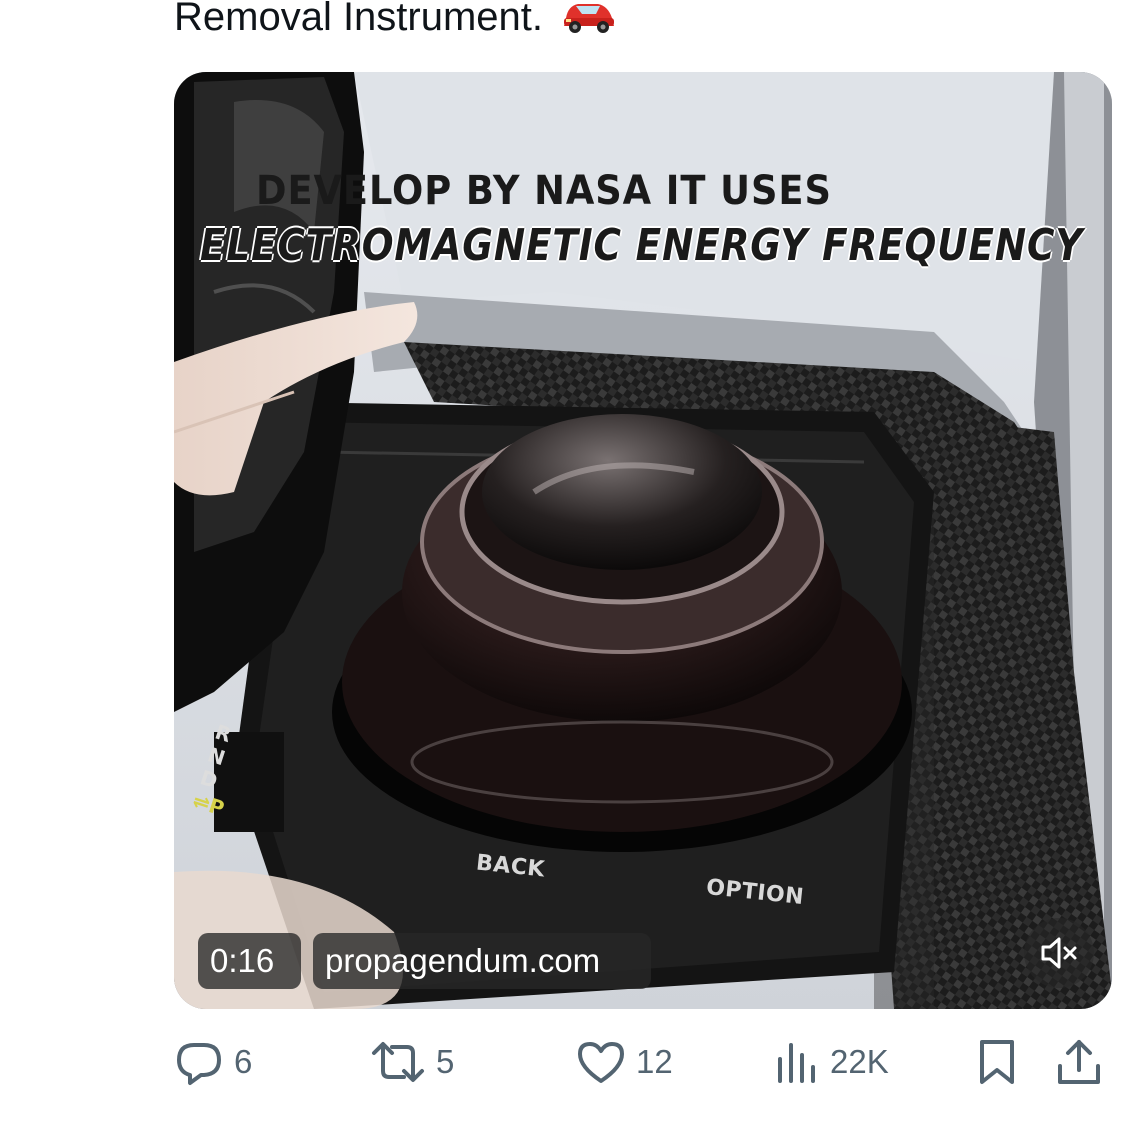 The image size is (1132, 1124). Describe the element at coordinates (243, 1061) in the screenshot. I see `reply-count: 6` at that location.